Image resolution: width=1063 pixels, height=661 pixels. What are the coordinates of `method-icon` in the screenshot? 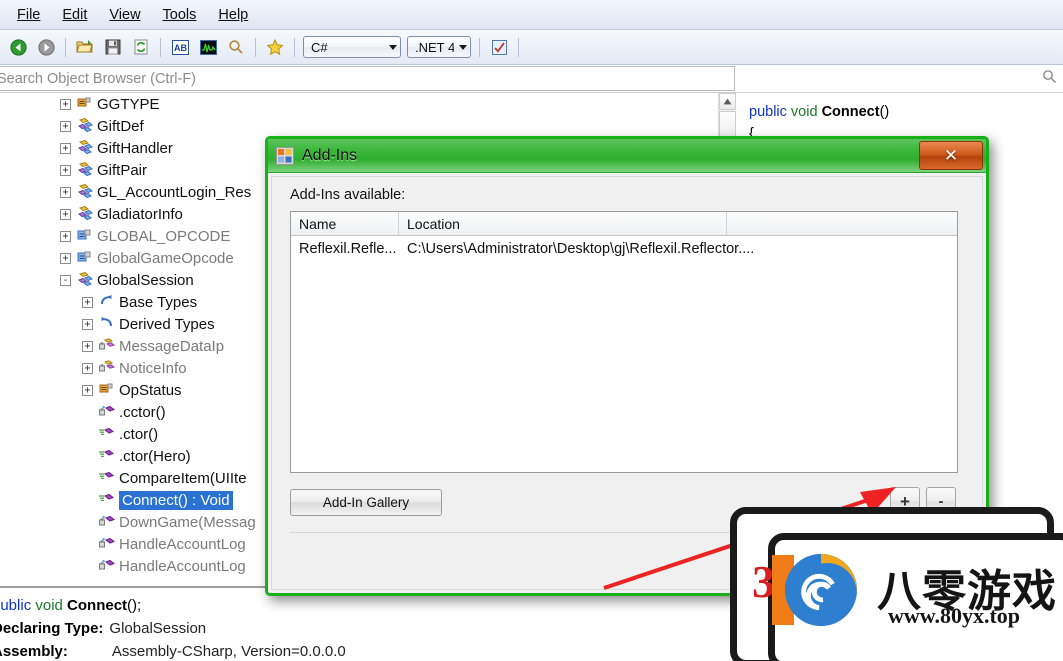 It's located at (106, 500).